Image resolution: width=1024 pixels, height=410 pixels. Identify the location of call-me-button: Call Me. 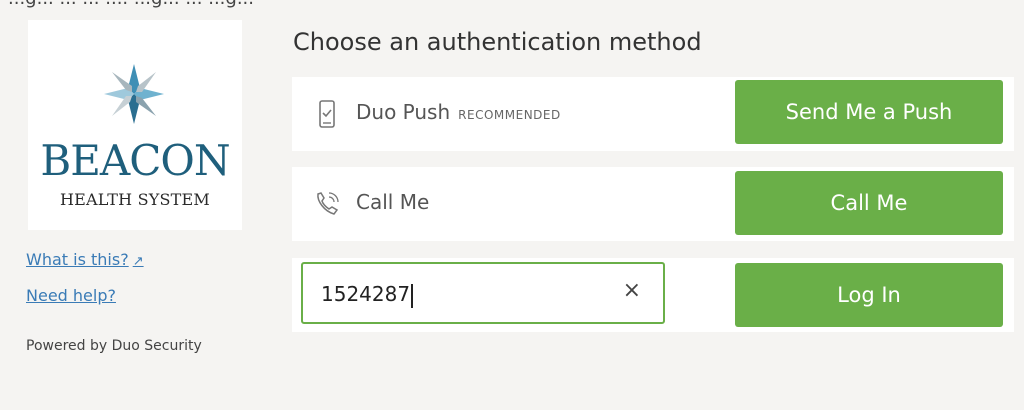
(869, 203).